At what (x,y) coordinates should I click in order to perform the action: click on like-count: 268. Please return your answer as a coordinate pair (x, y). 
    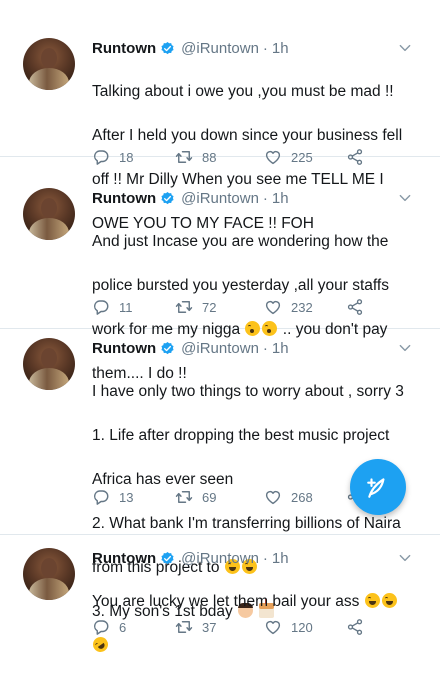
    Looking at the image, I should click on (302, 497).